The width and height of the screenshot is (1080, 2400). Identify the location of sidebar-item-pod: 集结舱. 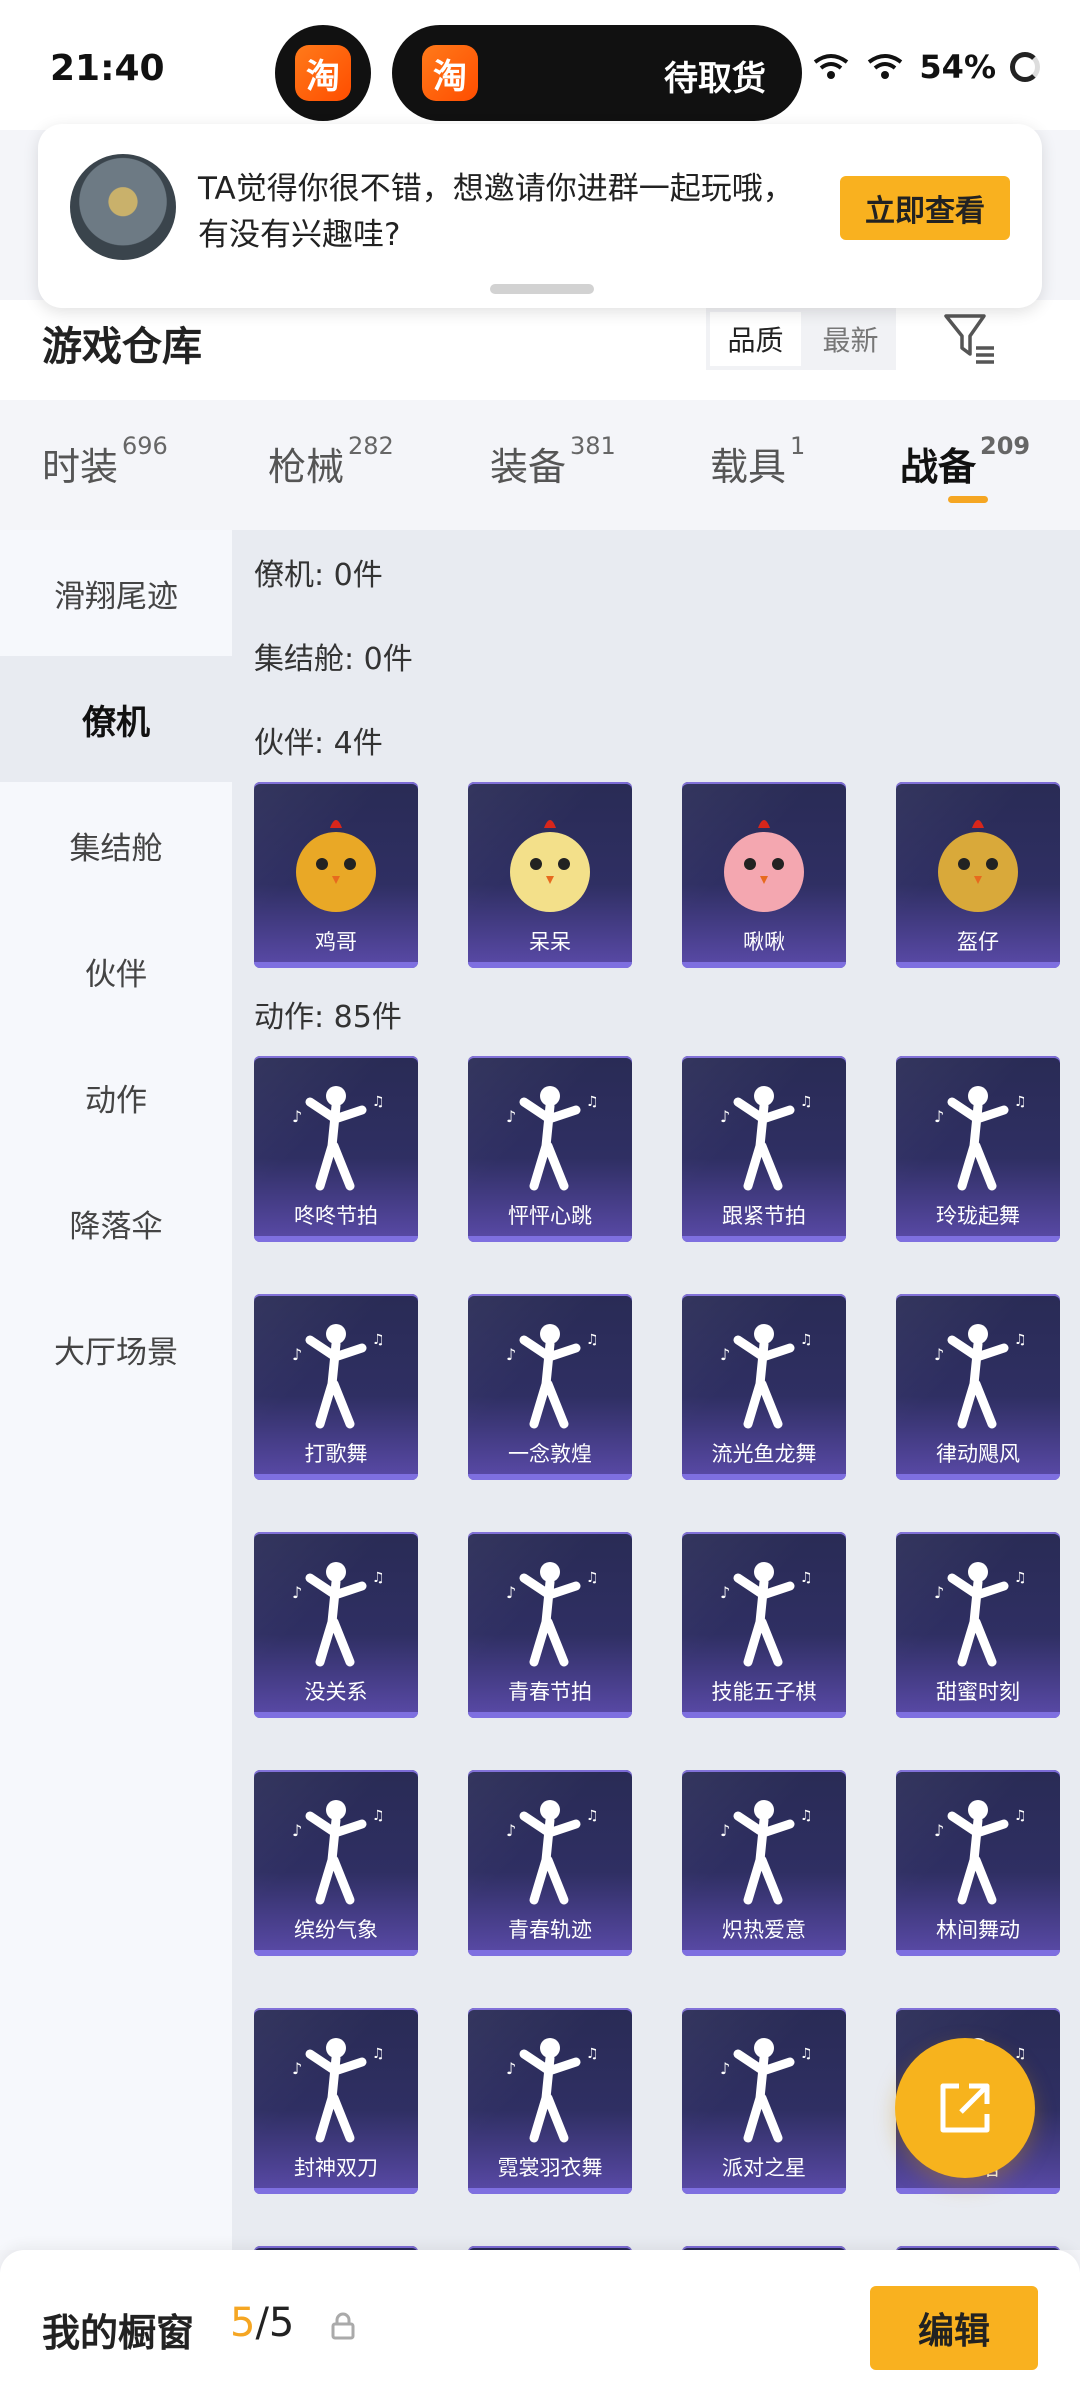
(116, 845).